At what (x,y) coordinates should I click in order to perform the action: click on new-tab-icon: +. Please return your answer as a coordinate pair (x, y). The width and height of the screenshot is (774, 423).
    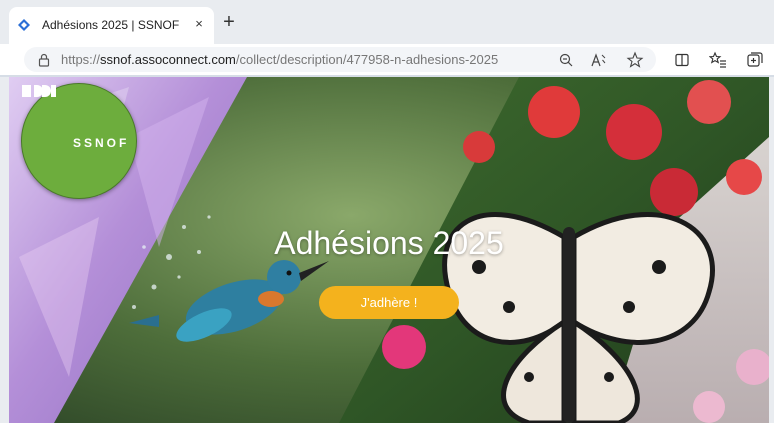
    Looking at the image, I should click on (229, 22).